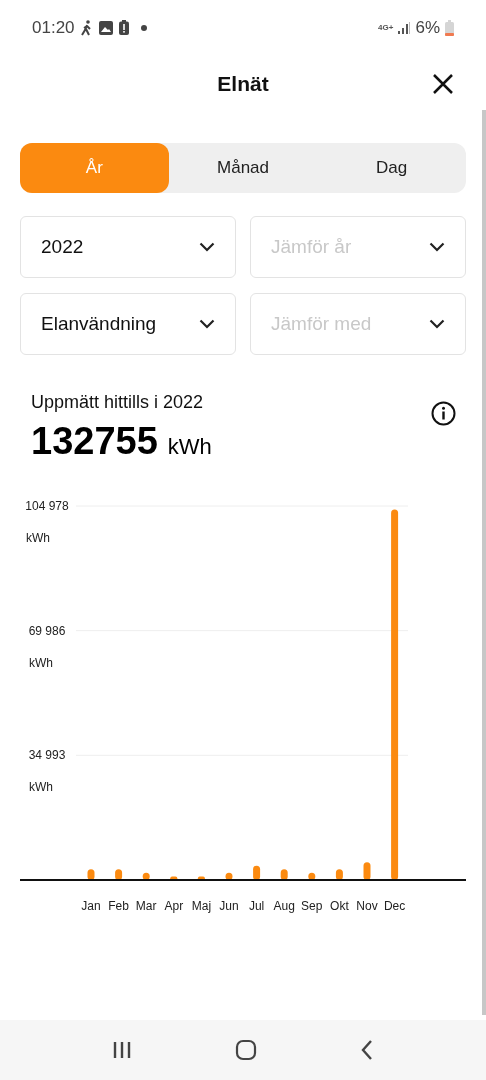 The image size is (486, 1080). What do you see at coordinates (201, 906) in the screenshot?
I see `axis-tick-label: Maj` at bounding box center [201, 906].